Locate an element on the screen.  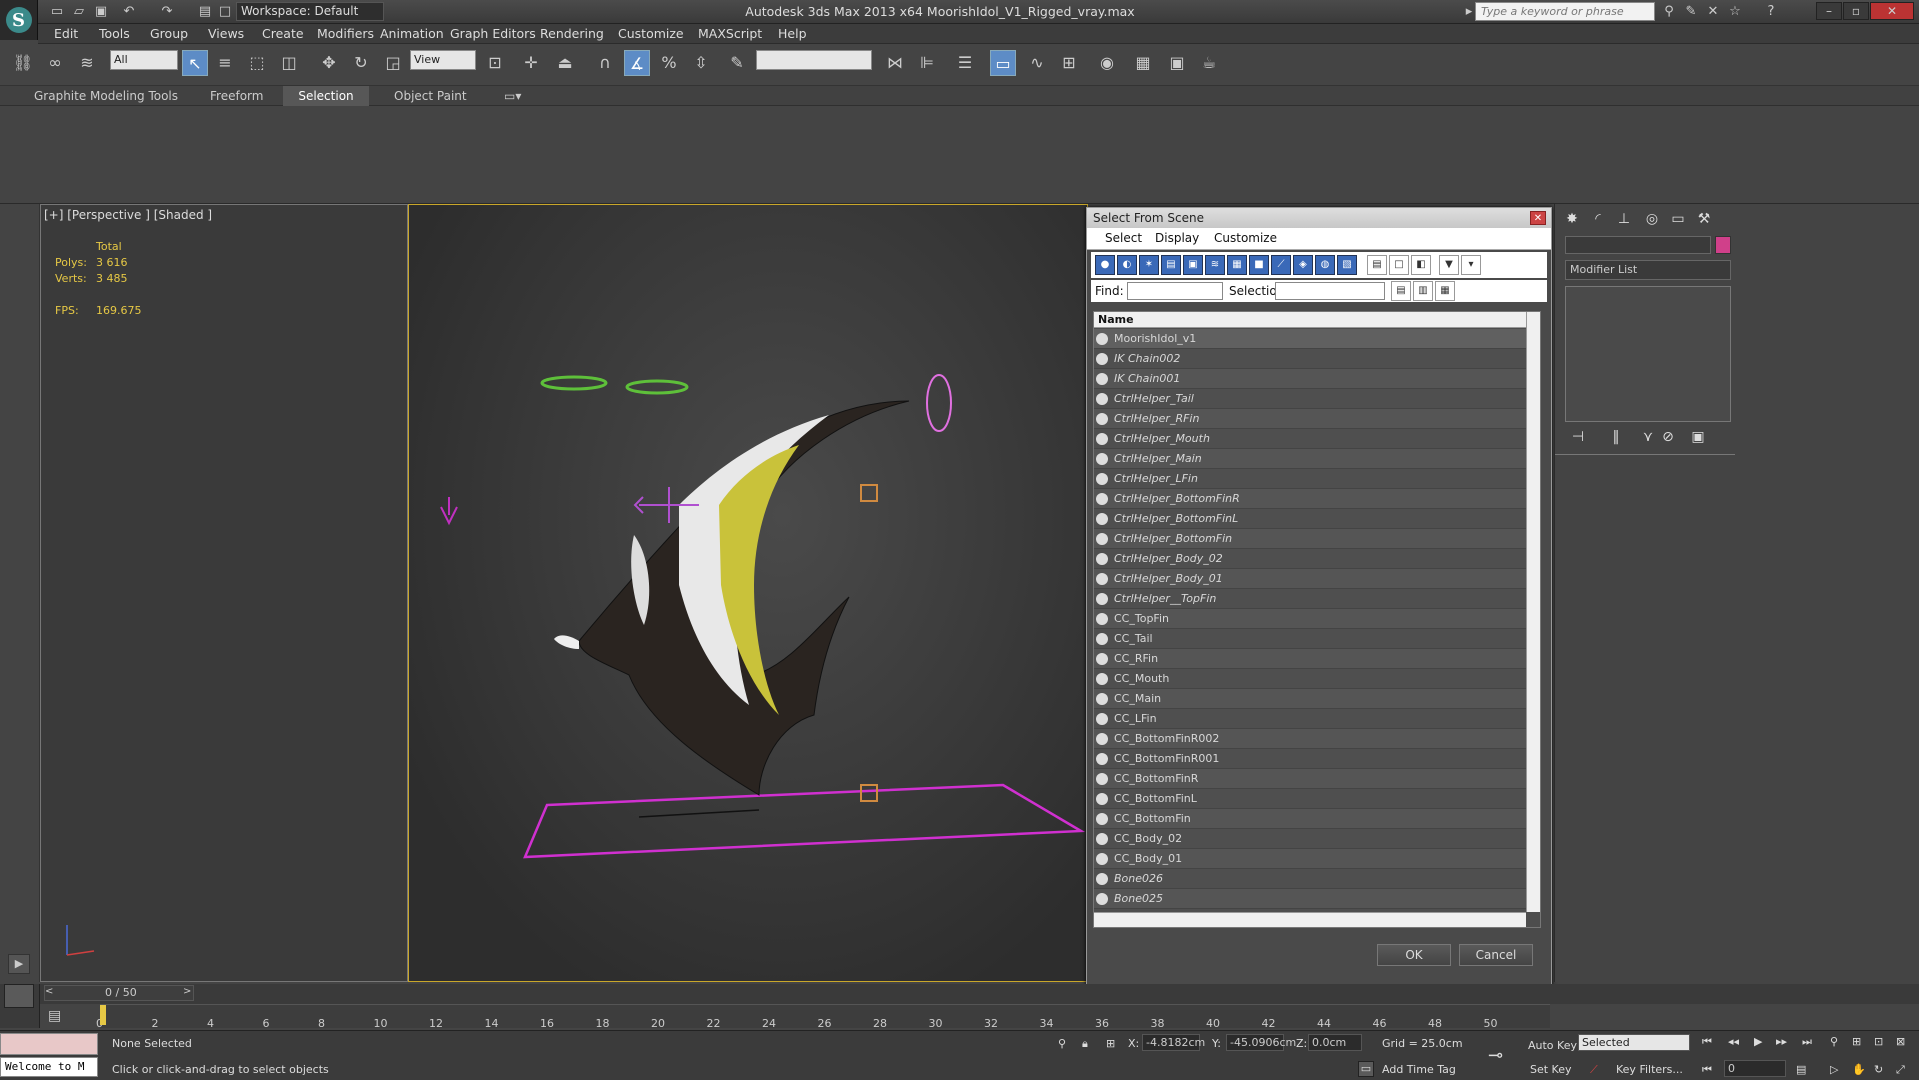
named-selection-dropdown is located at coordinates (814, 60).